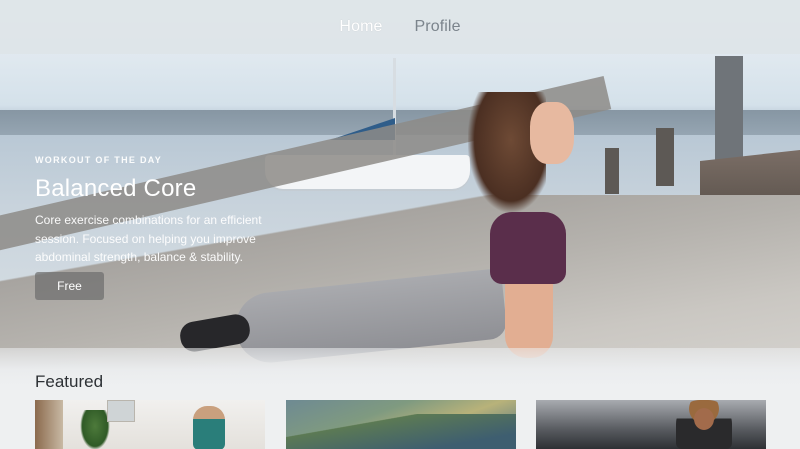 This screenshot has height=449, width=800. Describe the element at coordinates (69, 381) in the screenshot. I see `featured-title: Featured` at that location.